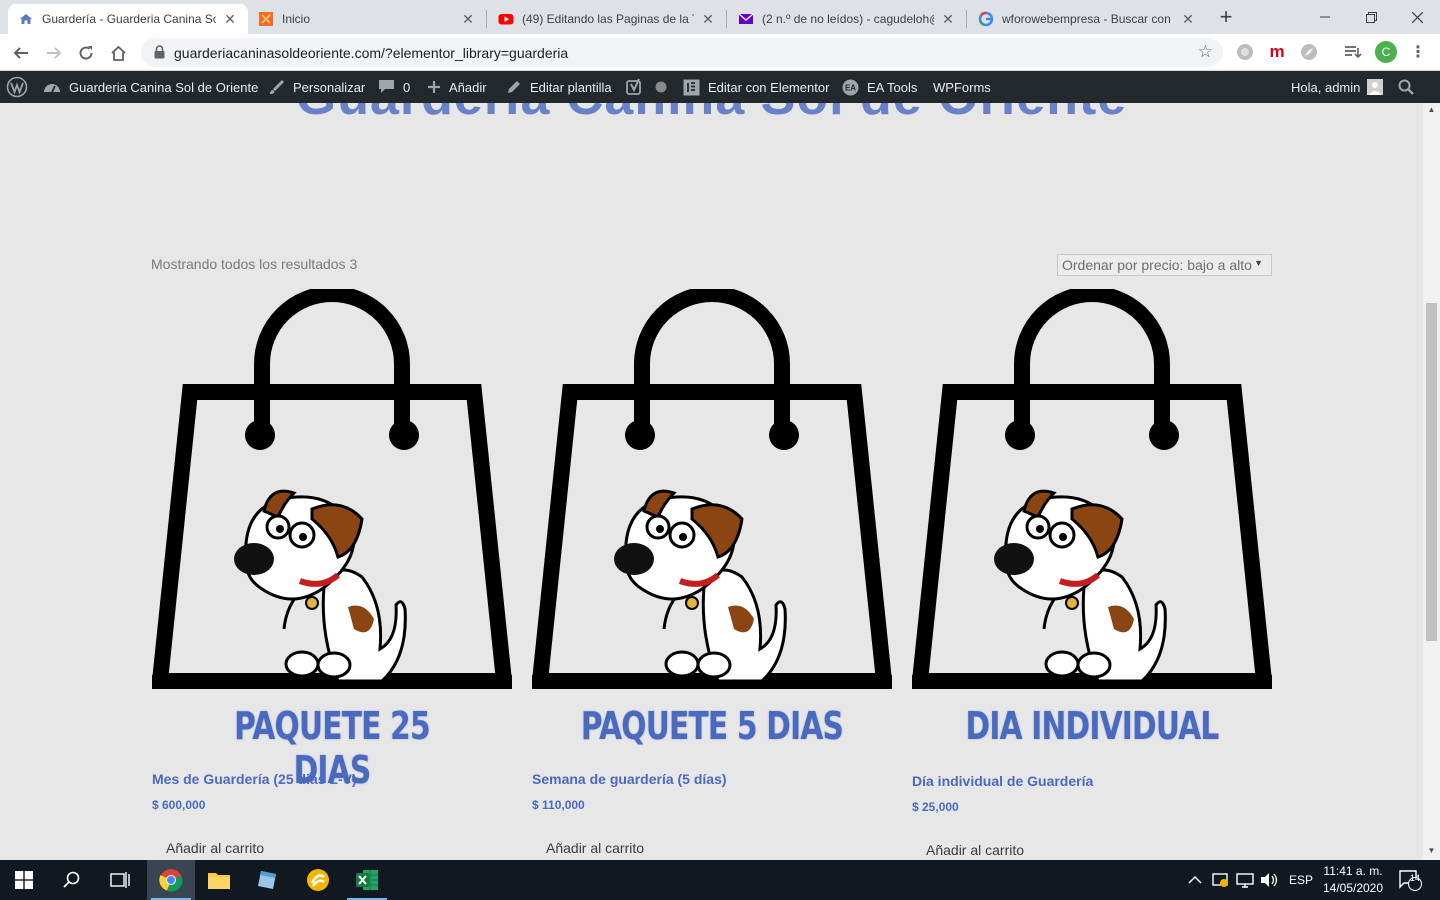  What do you see at coordinates (1353, 871) in the screenshot?
I see `clock-time: 11:41 a. m.` at bounding box center [1353, 871].